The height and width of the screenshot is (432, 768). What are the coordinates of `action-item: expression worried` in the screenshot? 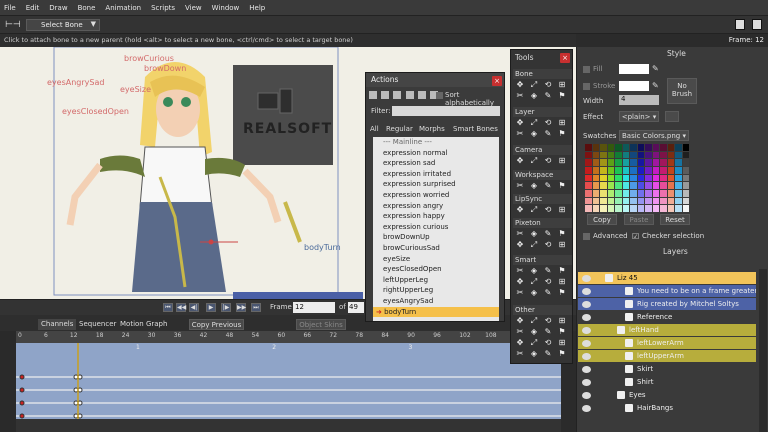 It's located at (436, 195).